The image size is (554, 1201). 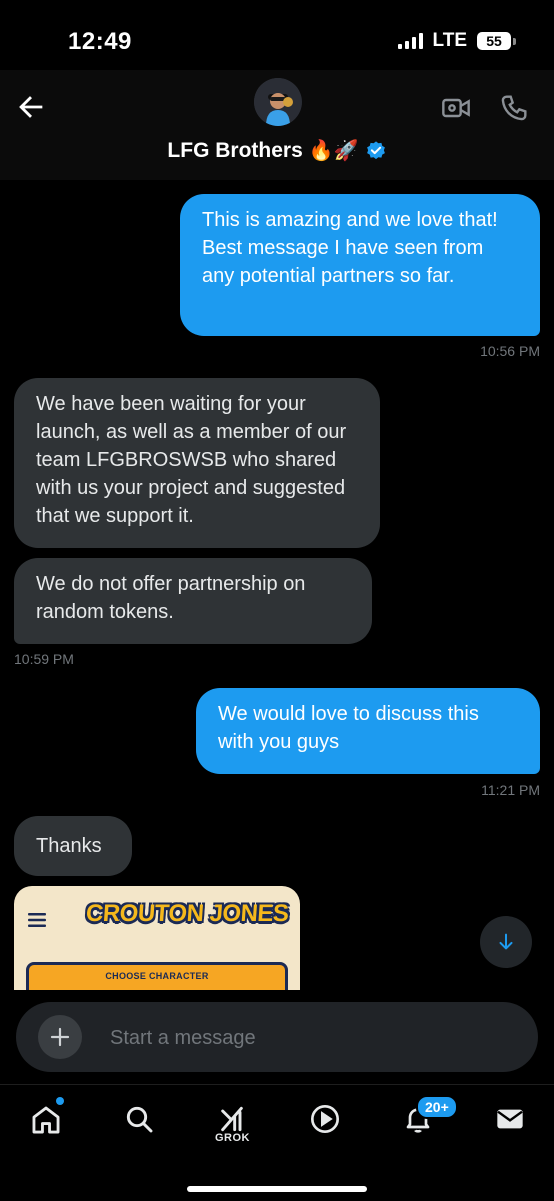 What do you see at coordinates (375, 149) in the screenshot?
I see `verified-badge-icon` at bounding box center [375, 149].